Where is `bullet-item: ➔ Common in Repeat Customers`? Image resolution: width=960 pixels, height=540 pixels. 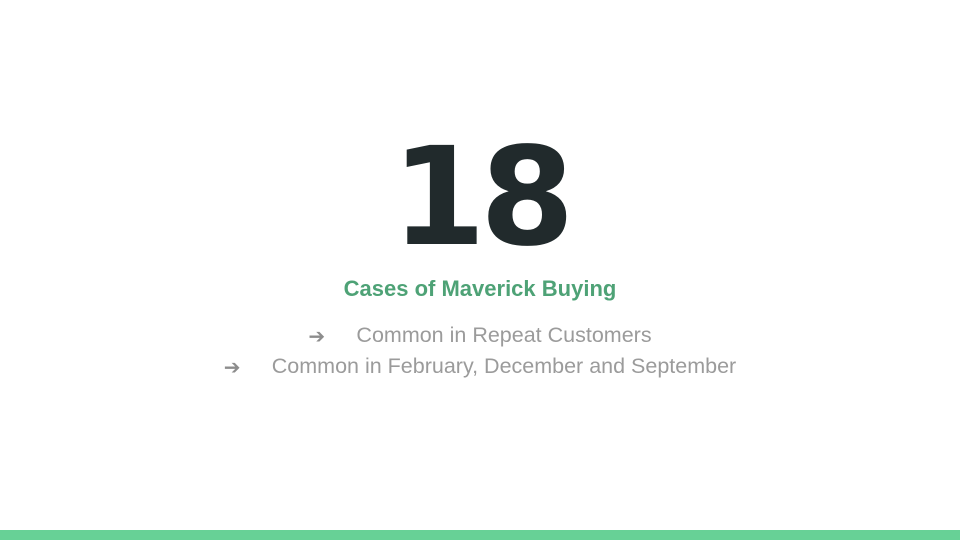 bullet-item: ➔ Common in Repeat Customers is located at coordinates (480, 335).